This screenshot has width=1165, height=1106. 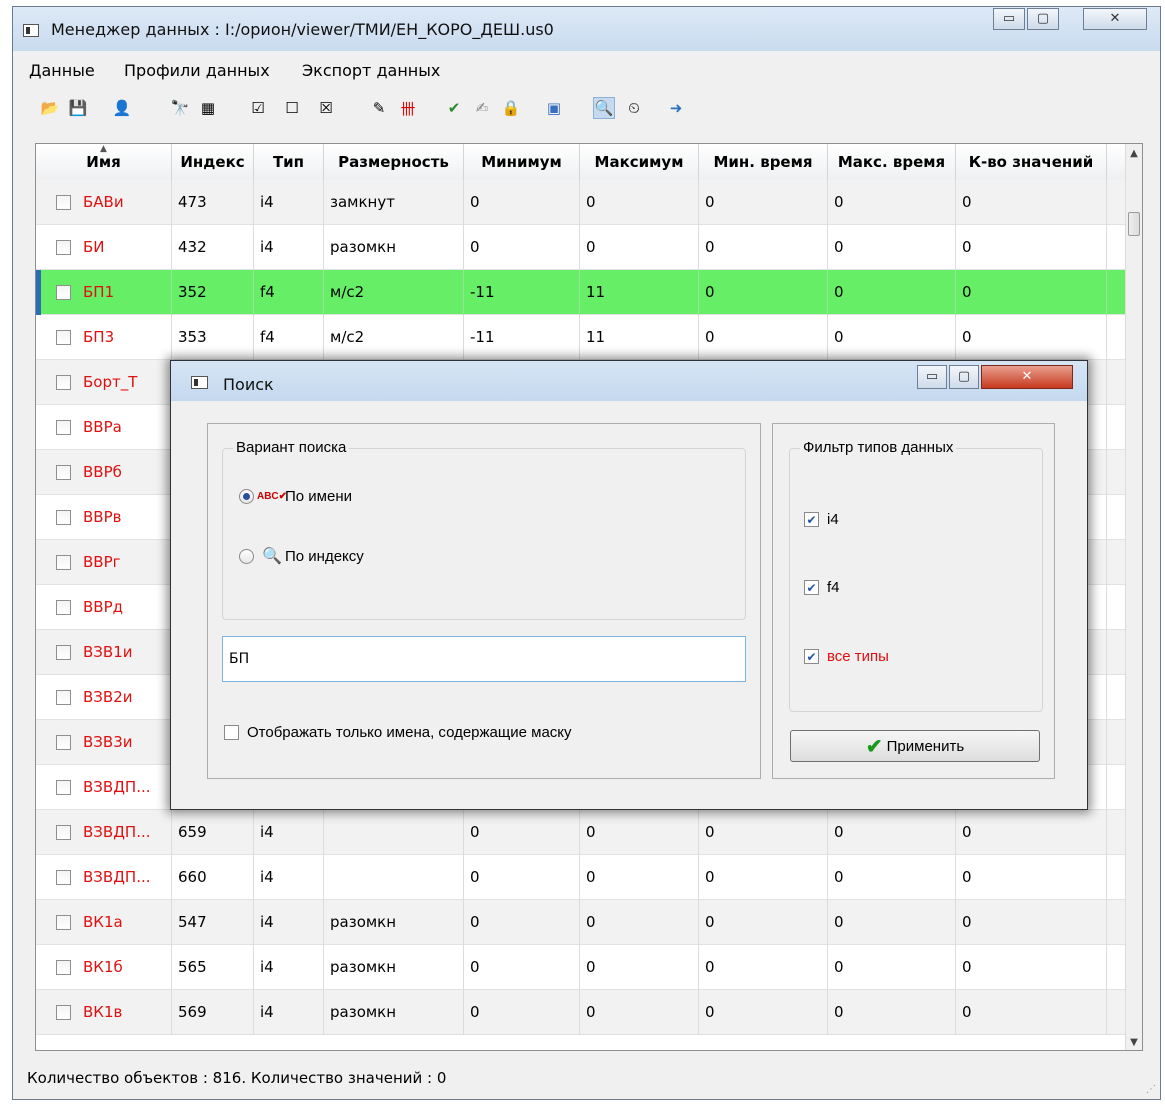 What do you see at coordinates (104, 162) in the screenshot?
I see `column-header-name: ▲ Имя` at bounding box center [104, 162].